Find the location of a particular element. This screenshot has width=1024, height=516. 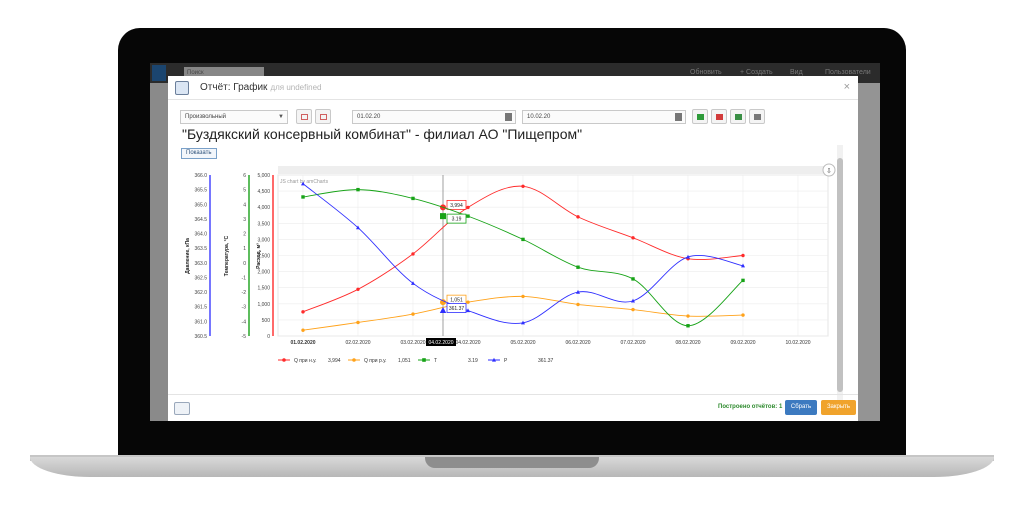

y-tick-label: 362.0 is located at coordinates (200, 293).